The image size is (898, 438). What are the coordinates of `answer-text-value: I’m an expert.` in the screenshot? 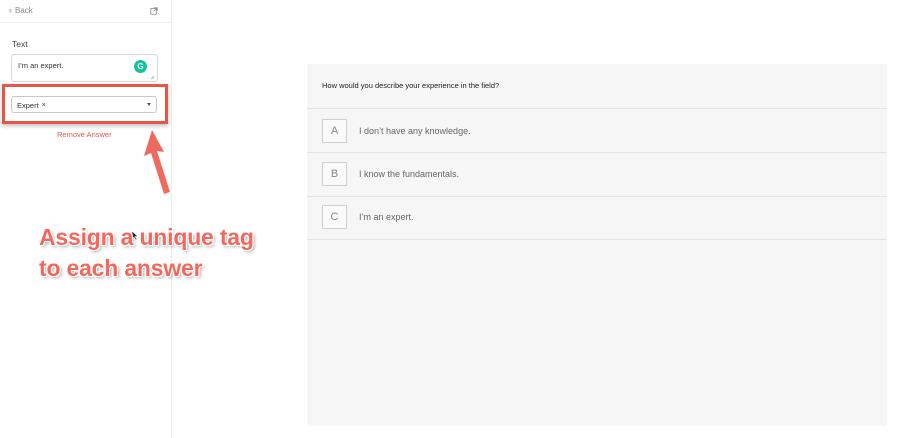 It's located at (41, 65).